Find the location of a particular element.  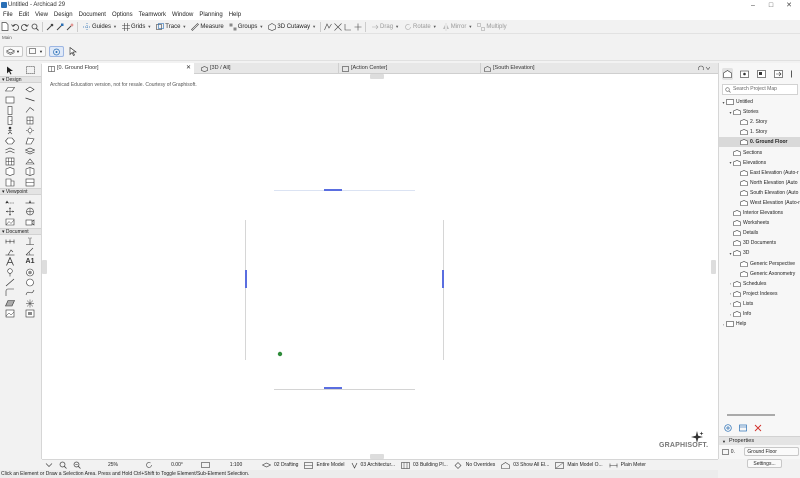

publisher-sets-icon is located at coordinates (778, 74).